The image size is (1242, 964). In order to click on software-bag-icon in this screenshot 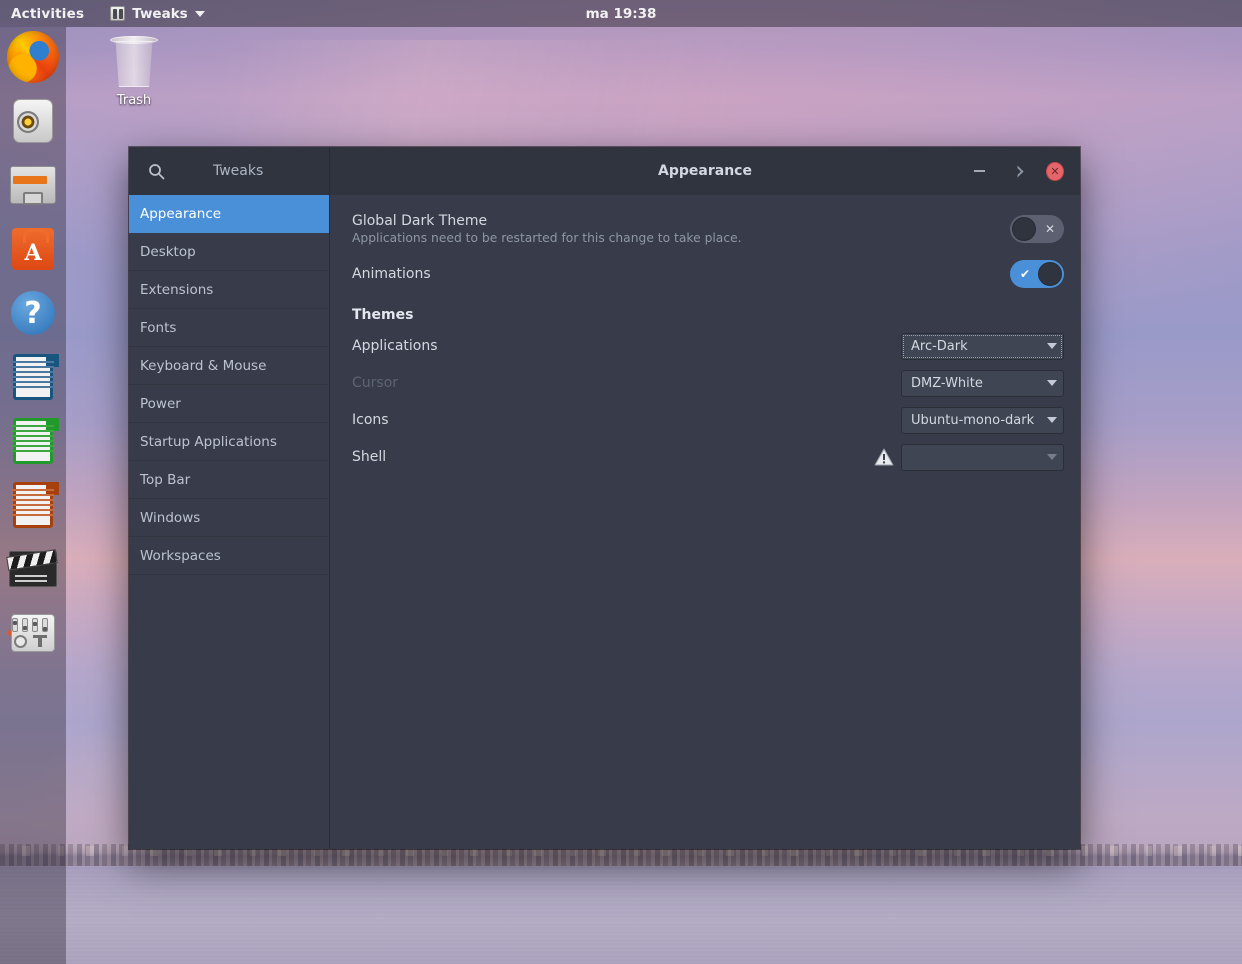, I will do `click(33, 254)`.